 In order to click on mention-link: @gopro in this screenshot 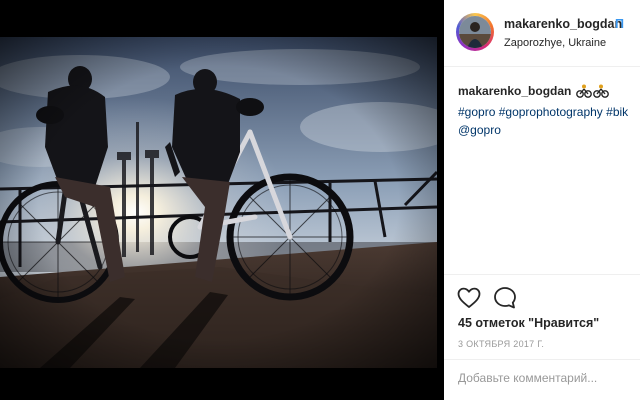, I will do `click(479, 130)`.